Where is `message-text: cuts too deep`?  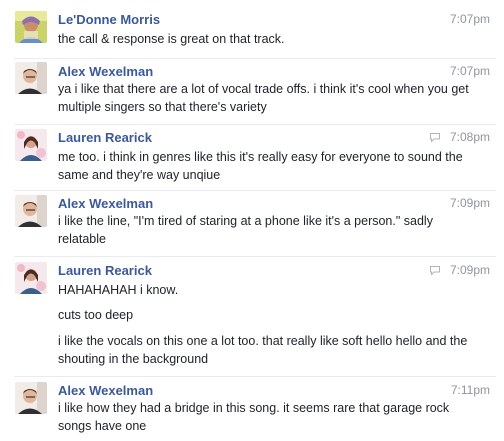 message-text: cuts too deep is located at coordinates (96, 315).